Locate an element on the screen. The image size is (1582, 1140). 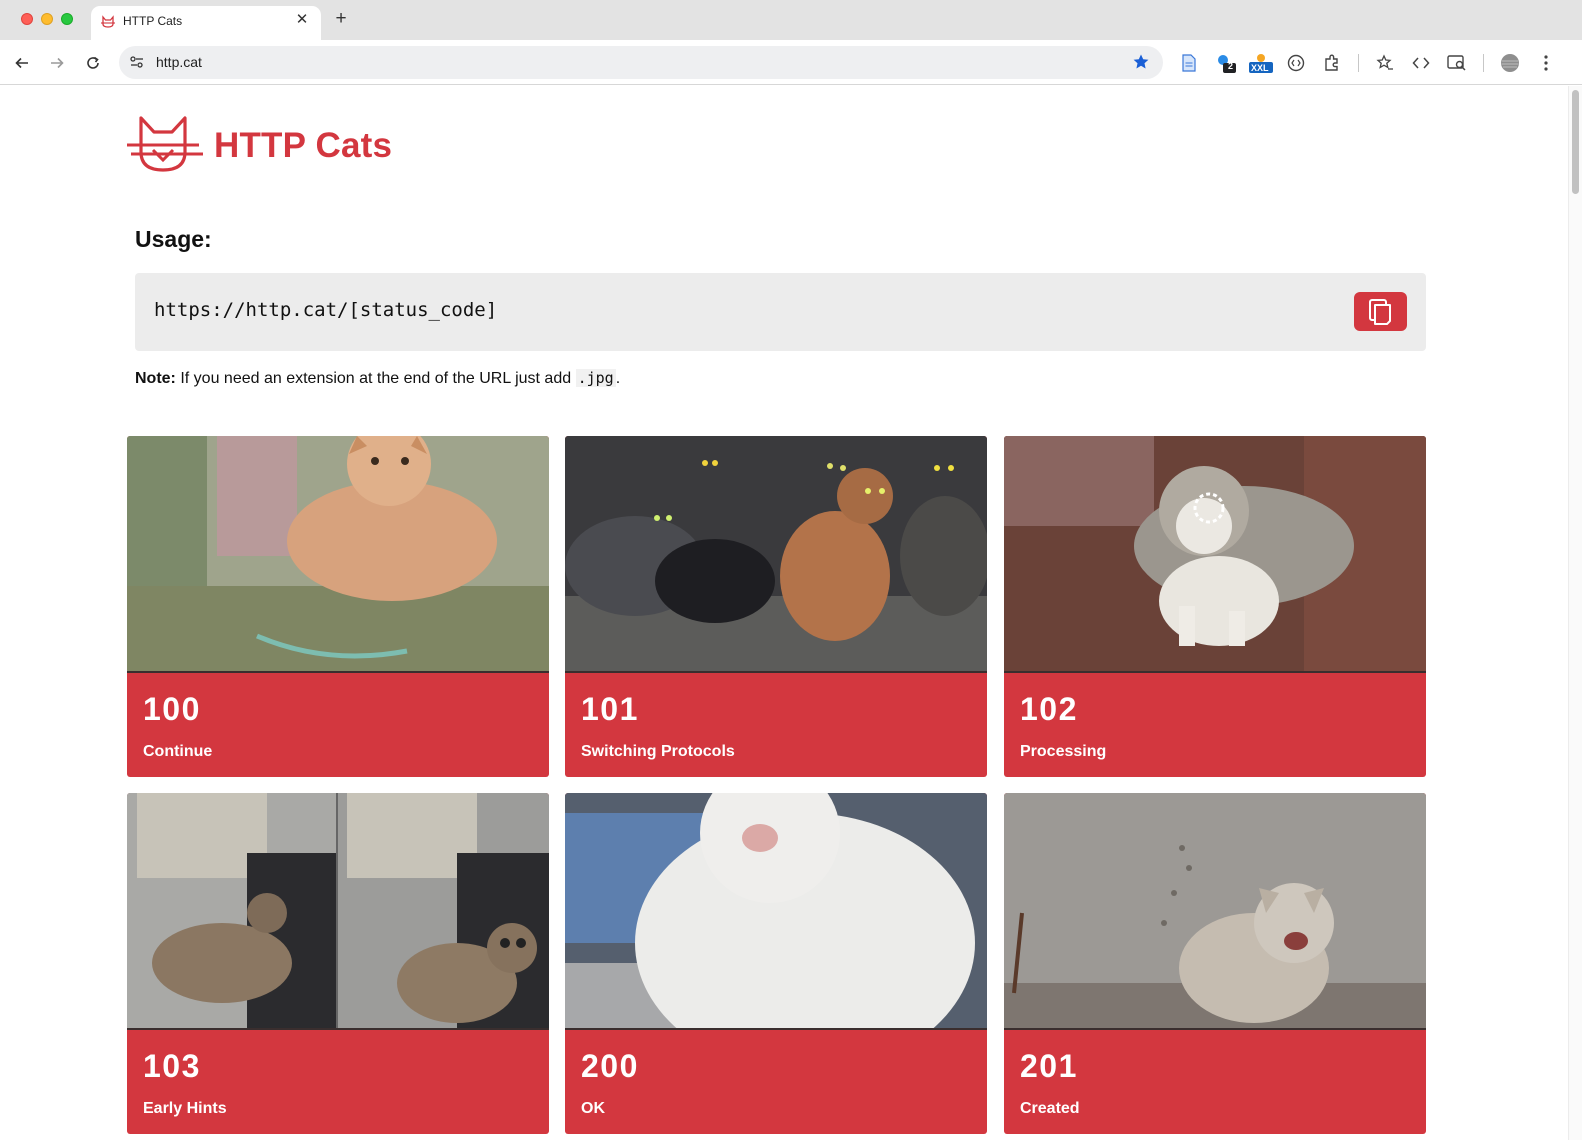
status-label: Continue is located at coordinates (178, 751).